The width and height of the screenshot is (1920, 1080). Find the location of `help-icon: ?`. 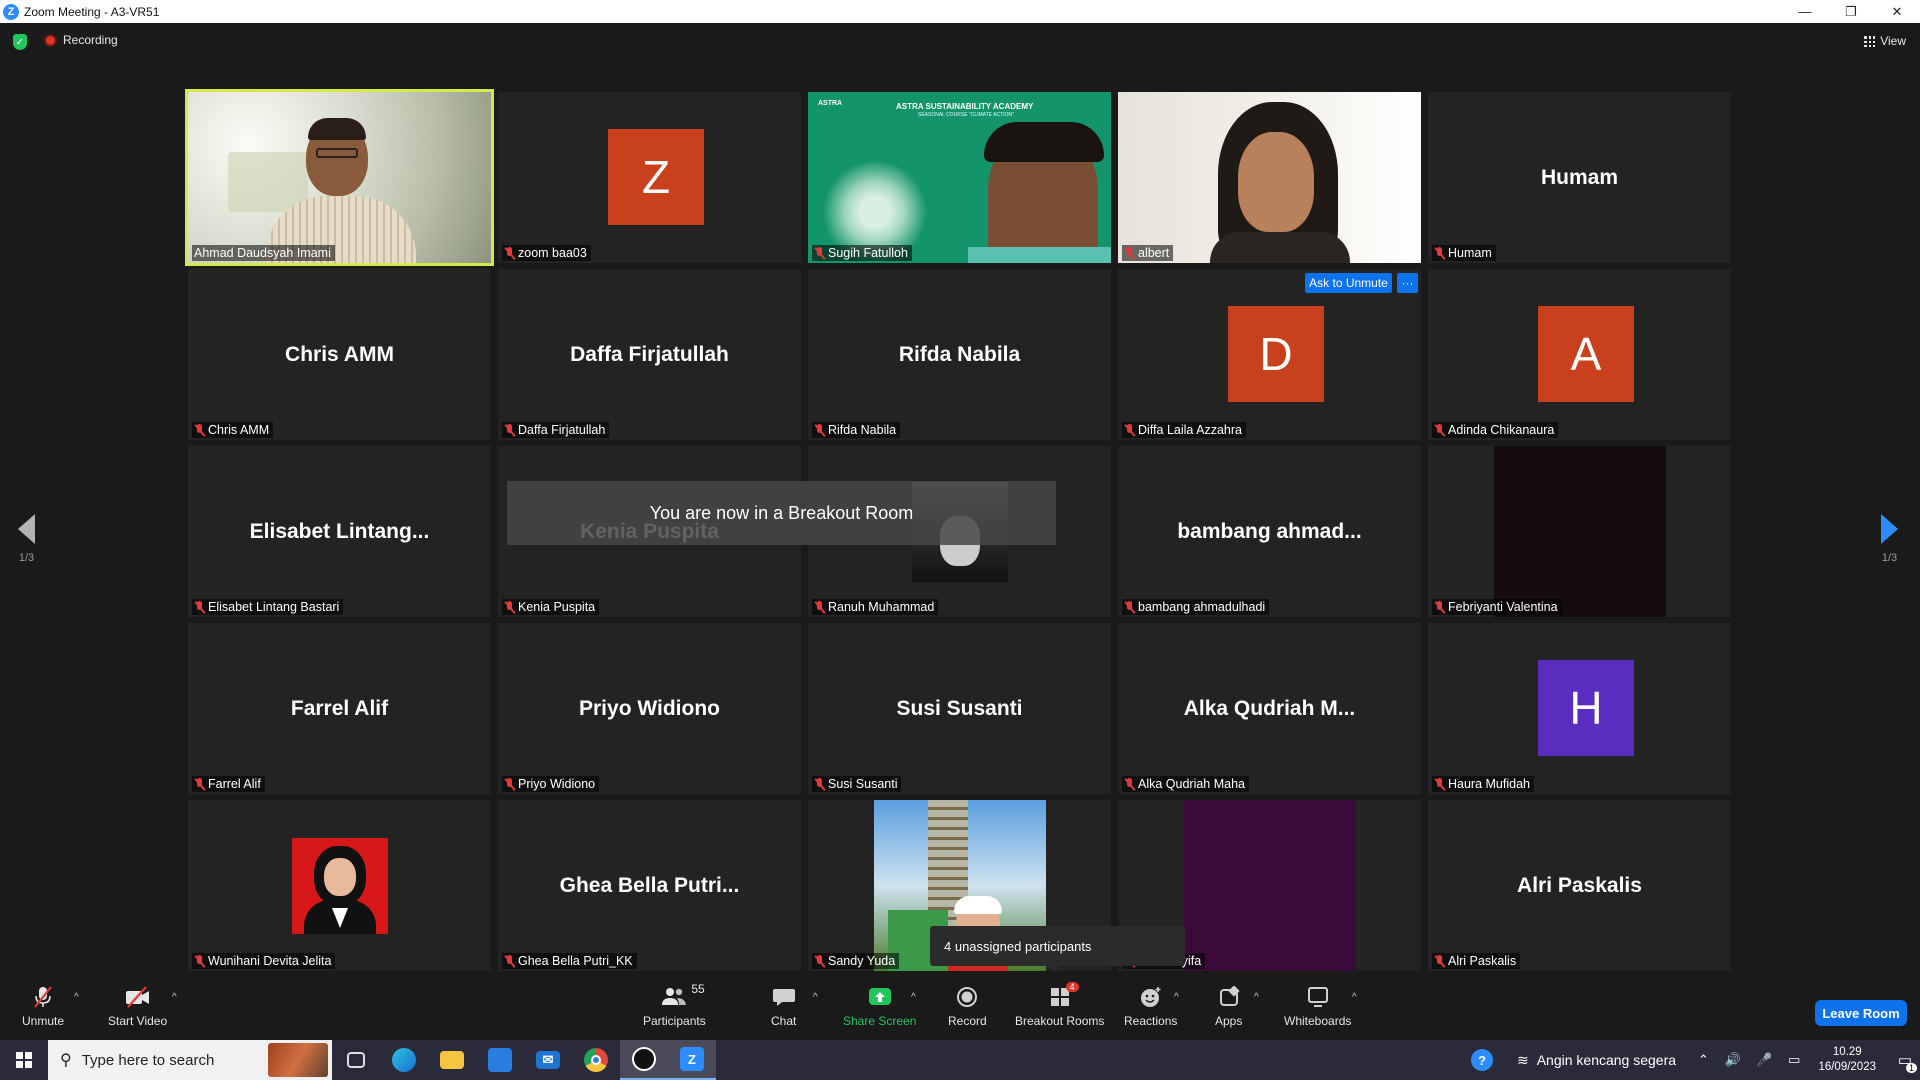

help-icon: ? is located at coordinates (1481, 1060).